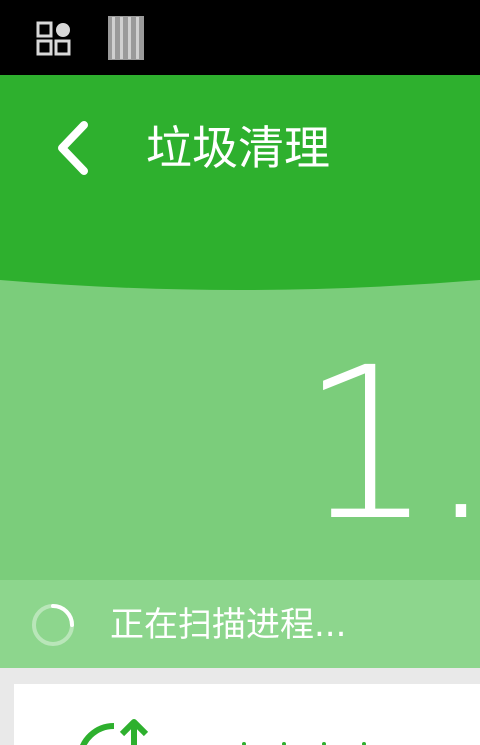  Describe the element at coordinates (53, 625) in the screenshot. I see `spinner-icon` at that location.